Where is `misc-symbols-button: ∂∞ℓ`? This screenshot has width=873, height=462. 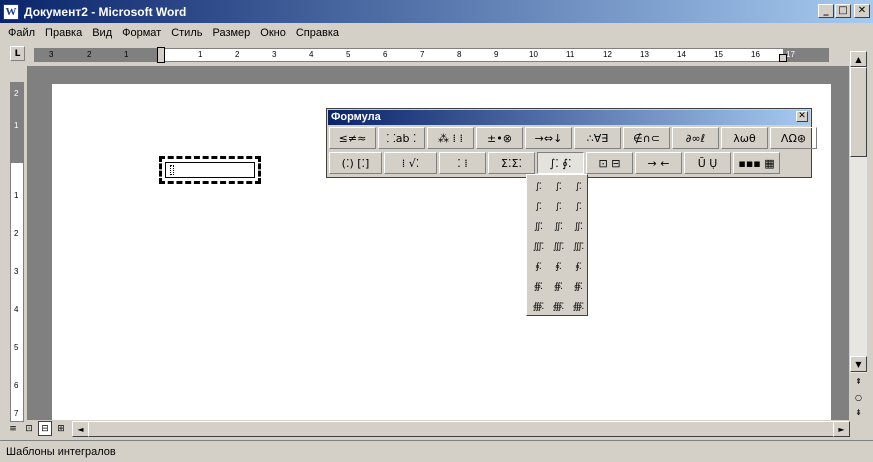
misc-symbols-button: ∂∞ℓ is located at coordinates (695, 138).